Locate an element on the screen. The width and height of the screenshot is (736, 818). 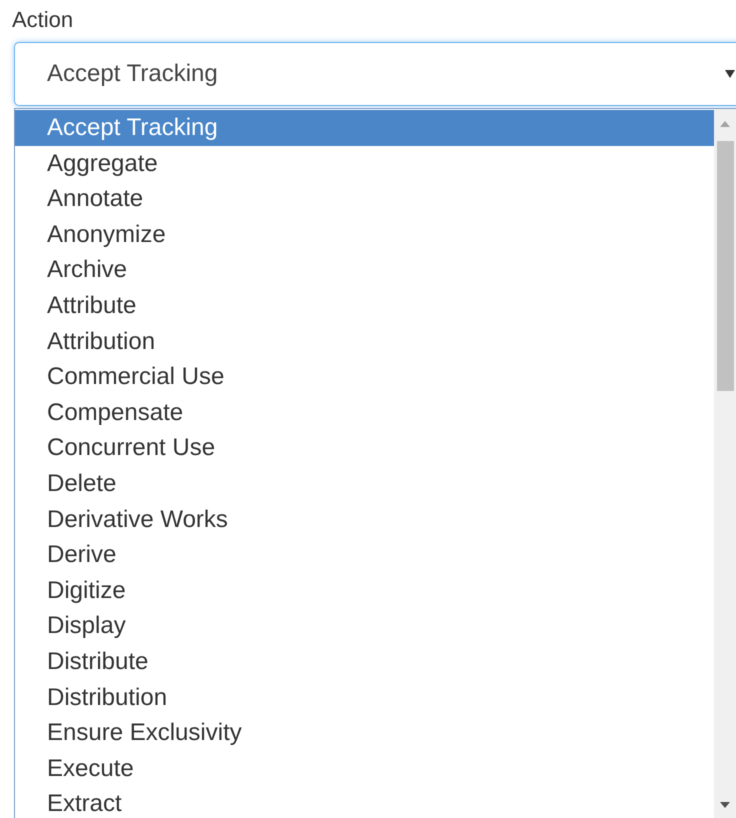
field-label: Action is located at coordinates (43, 20).